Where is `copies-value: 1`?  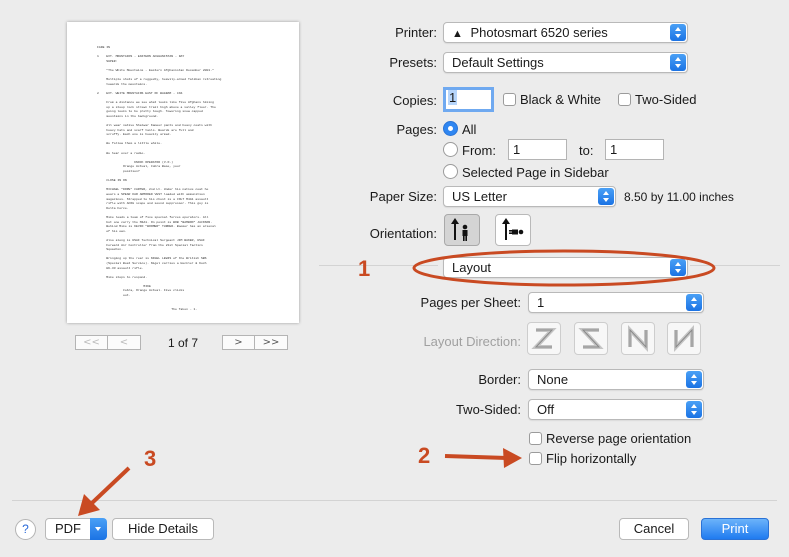
copies-value: 1 is located at coordinates (453, 97).